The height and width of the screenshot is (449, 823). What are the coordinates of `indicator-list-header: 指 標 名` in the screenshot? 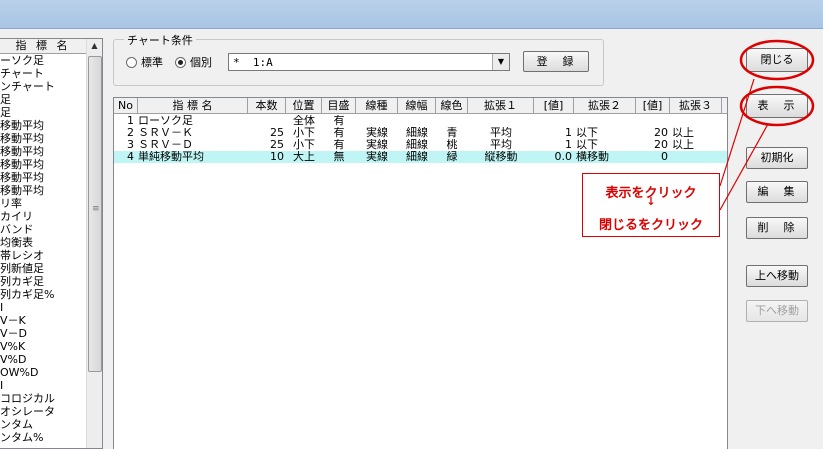 It's located at (43, 46).